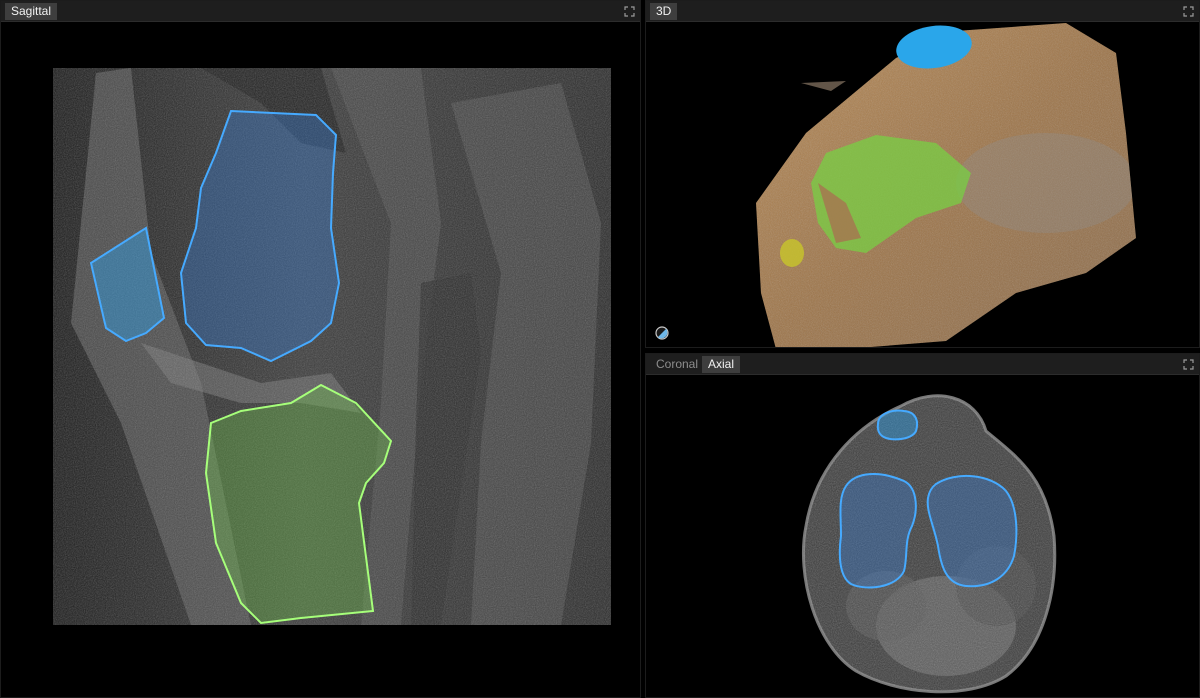  What do you see at coordinates (877, 531) in the screenshot?
I see `femur-condyle-left` at bounding box center [877, 531].